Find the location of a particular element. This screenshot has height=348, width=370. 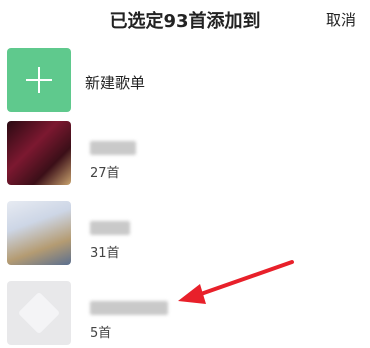

arrow-shaft is located at coordinates (245, 278).